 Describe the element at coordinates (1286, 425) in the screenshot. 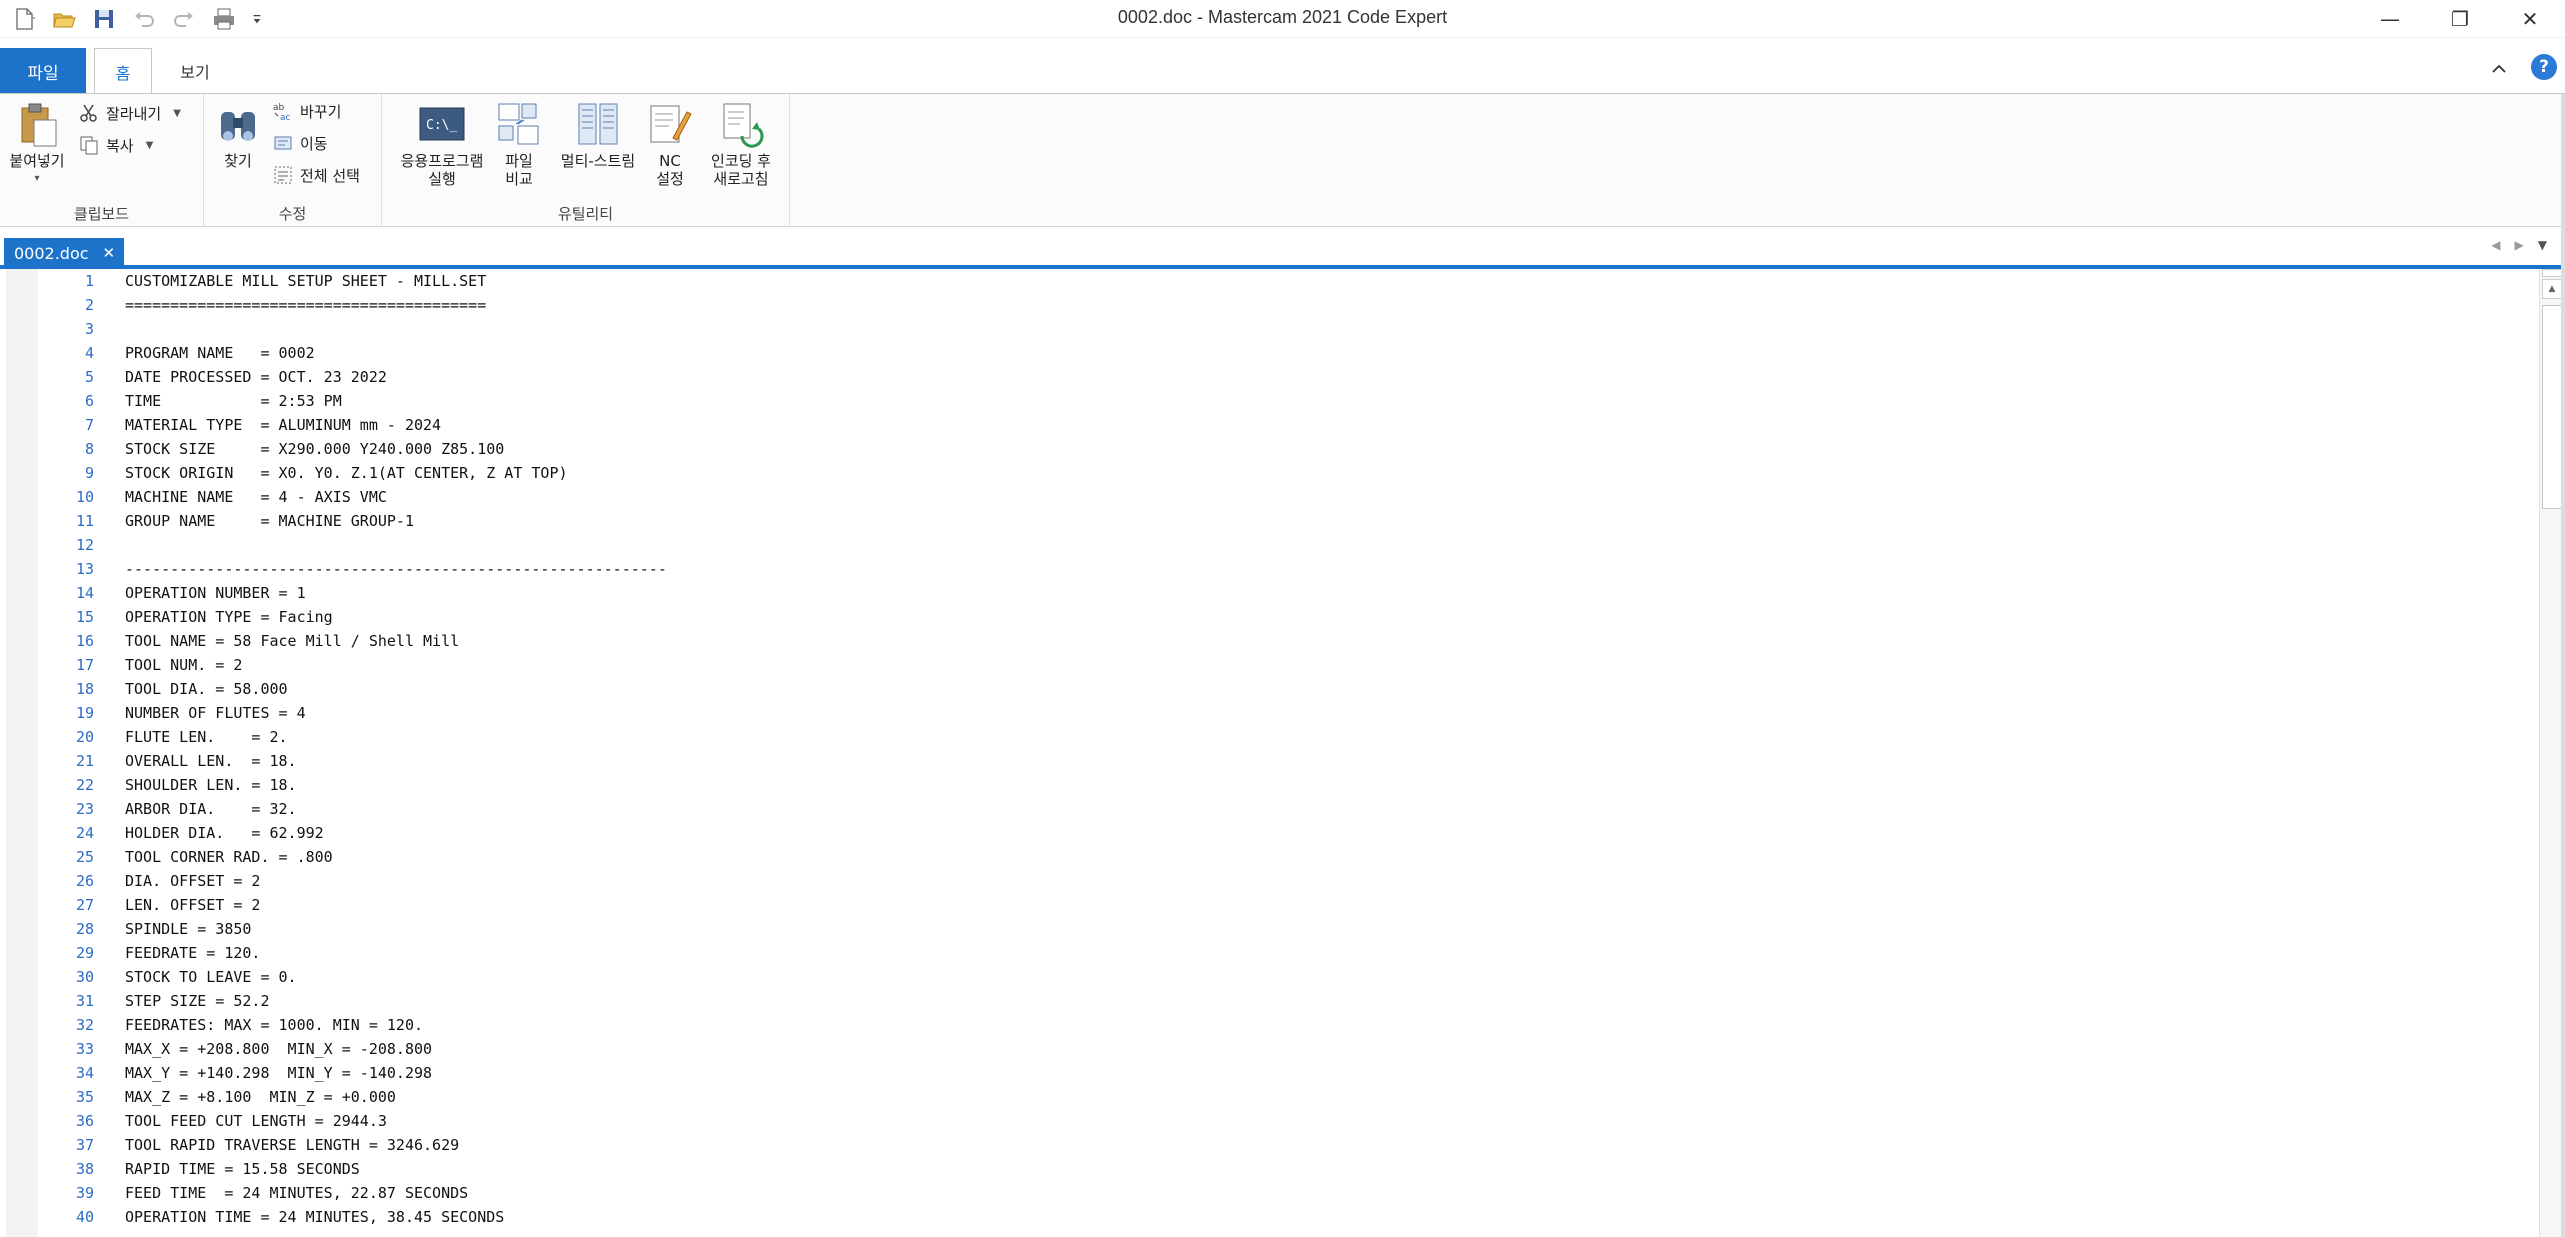

I see `code-line: 7 MATERIAL TYPE = ALUMINUM mm - 2024` at that location.